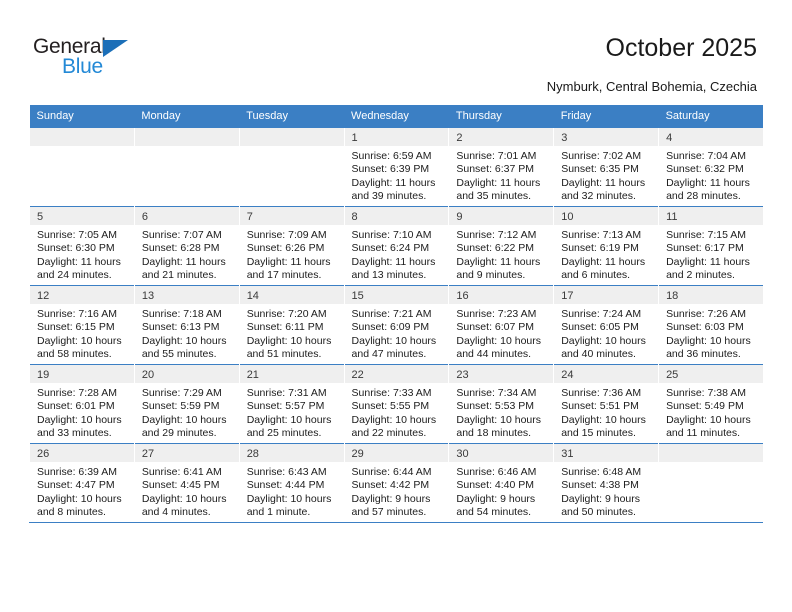 This screenshot has width=792, height=612. Describe the element at coordinates (396, 453) in the screenshot. I see `day-number-band: 29` at that location.